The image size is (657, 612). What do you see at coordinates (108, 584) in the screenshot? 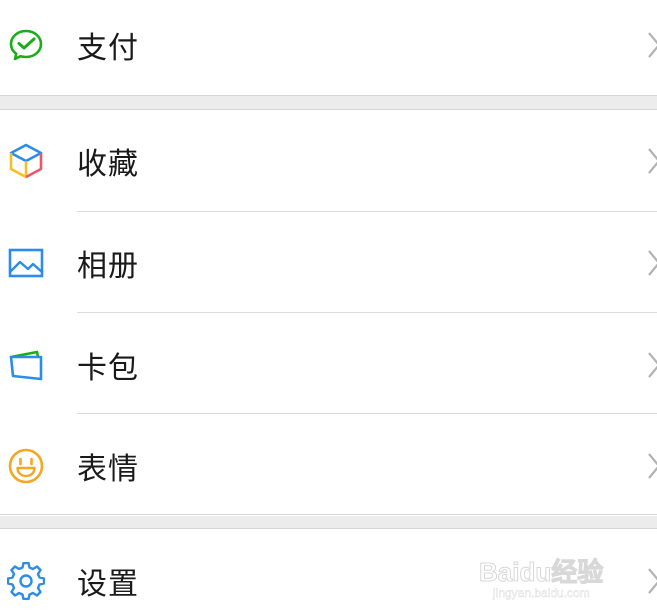
I see `menu-item-label: 设置` at bounding box center [108, 584].